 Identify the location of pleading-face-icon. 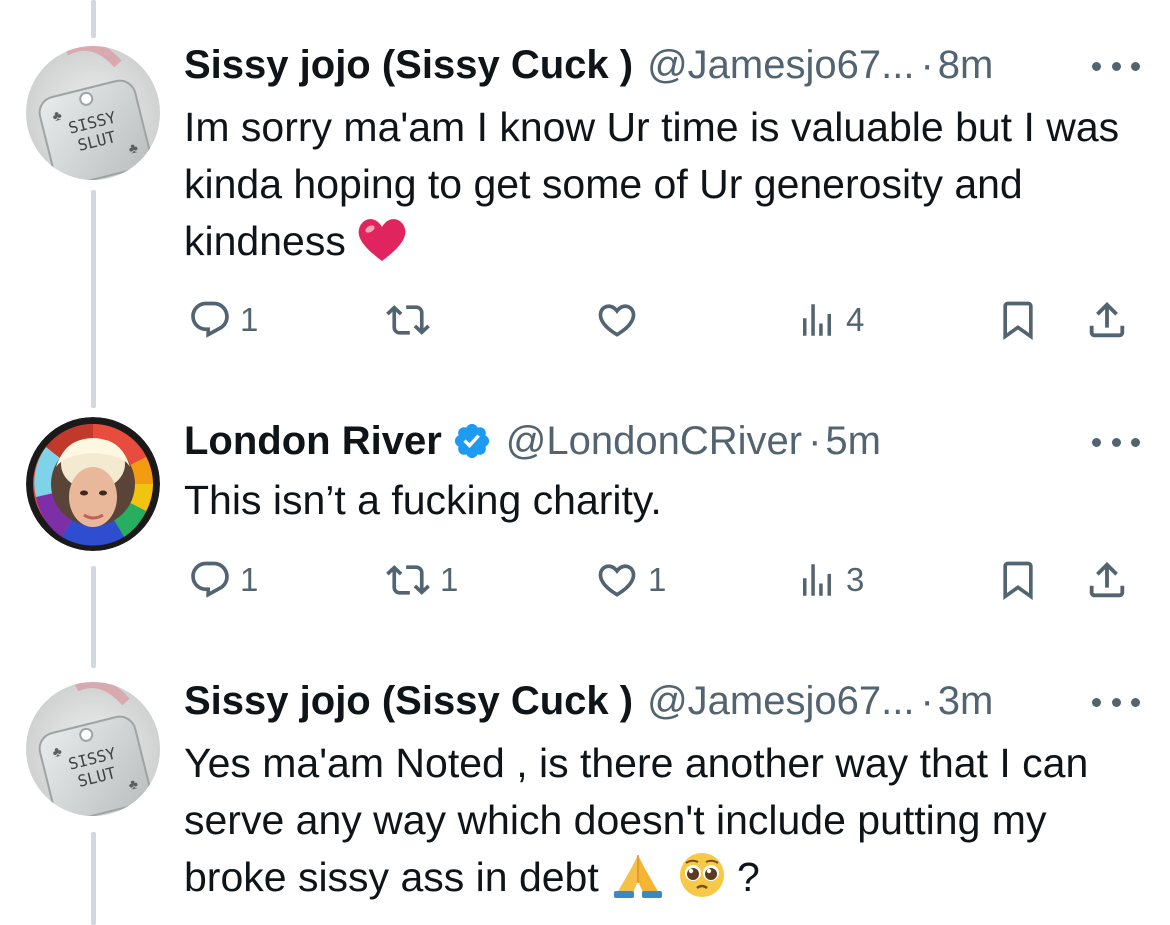
(702, 882).